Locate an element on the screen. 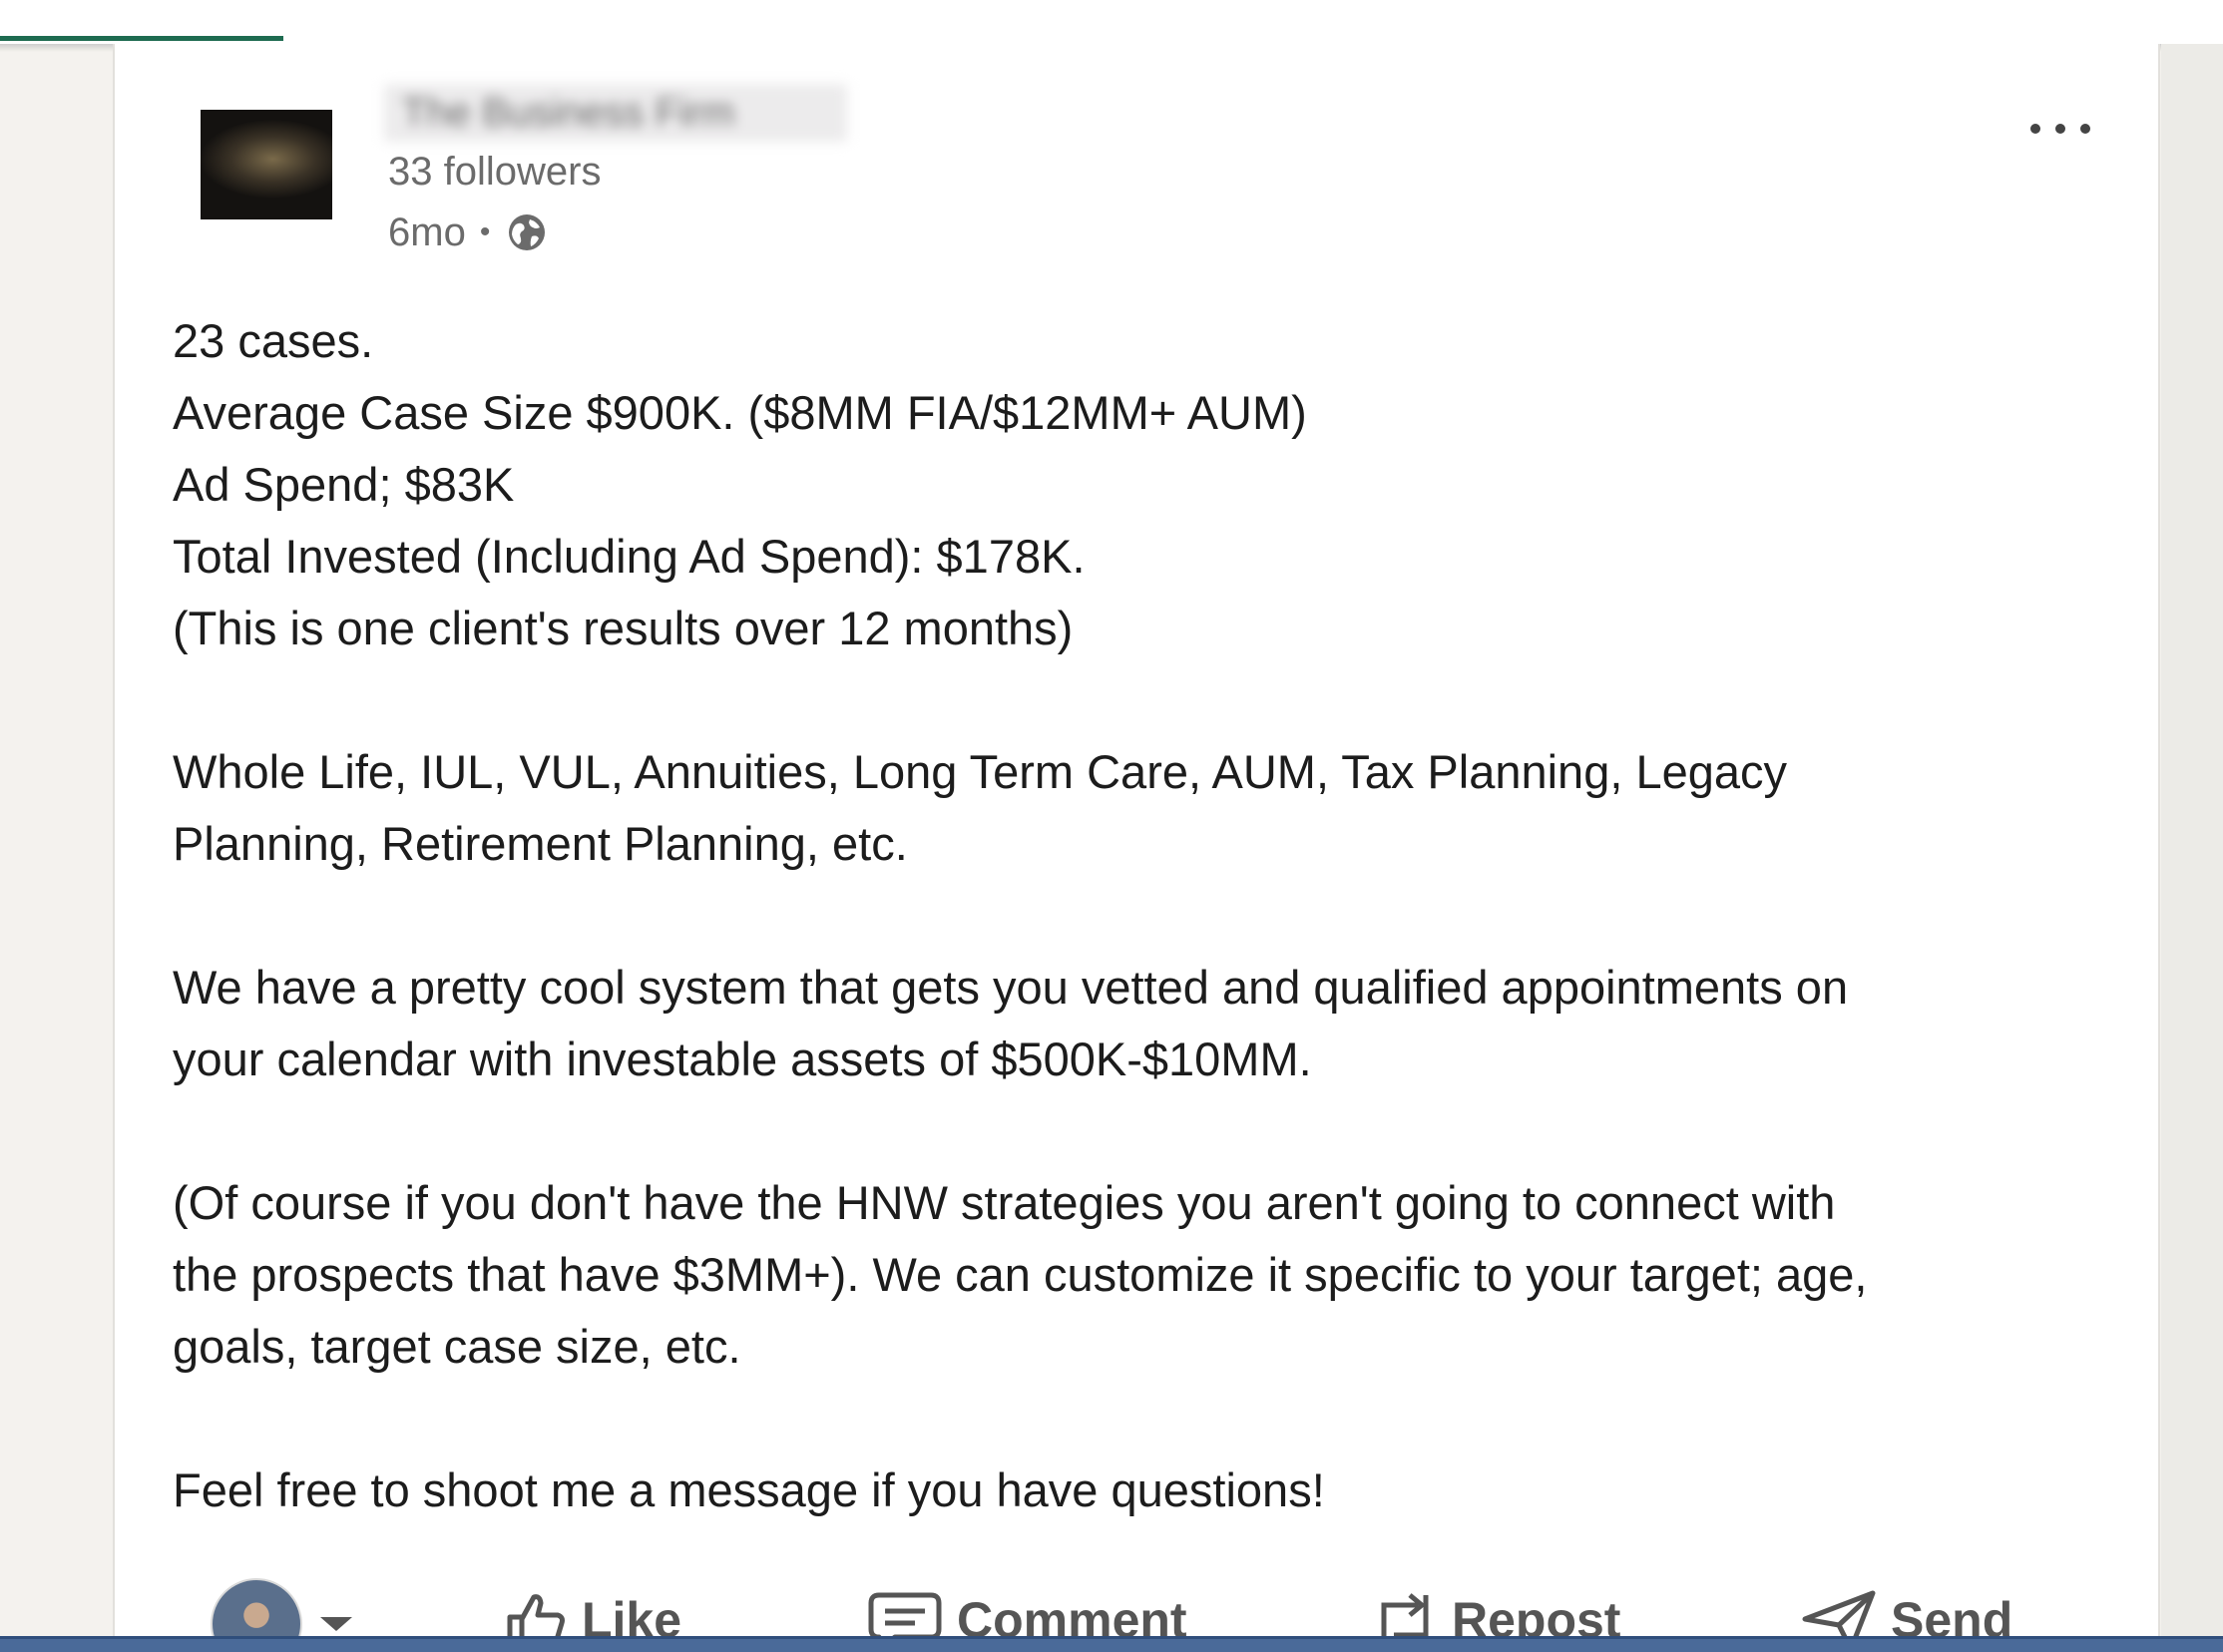 The width and height of the screenshot is (2223, 1652). globe-icon is located at coordinates (527, 232).